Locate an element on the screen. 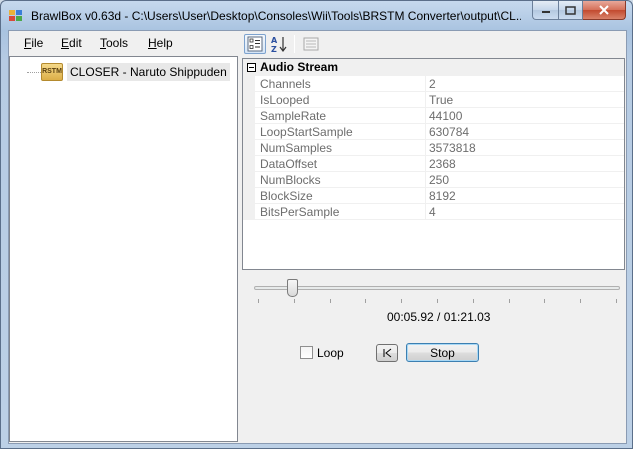 The width and height of the screenshot is (633, 449). collapse-icon is located at coordinates (251, 67).